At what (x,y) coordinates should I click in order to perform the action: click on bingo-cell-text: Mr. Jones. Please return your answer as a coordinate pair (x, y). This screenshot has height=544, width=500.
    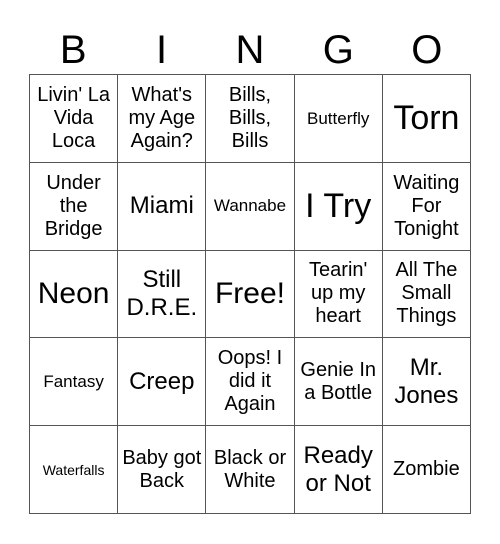
    Looking at the image, I should click on (426, 381).